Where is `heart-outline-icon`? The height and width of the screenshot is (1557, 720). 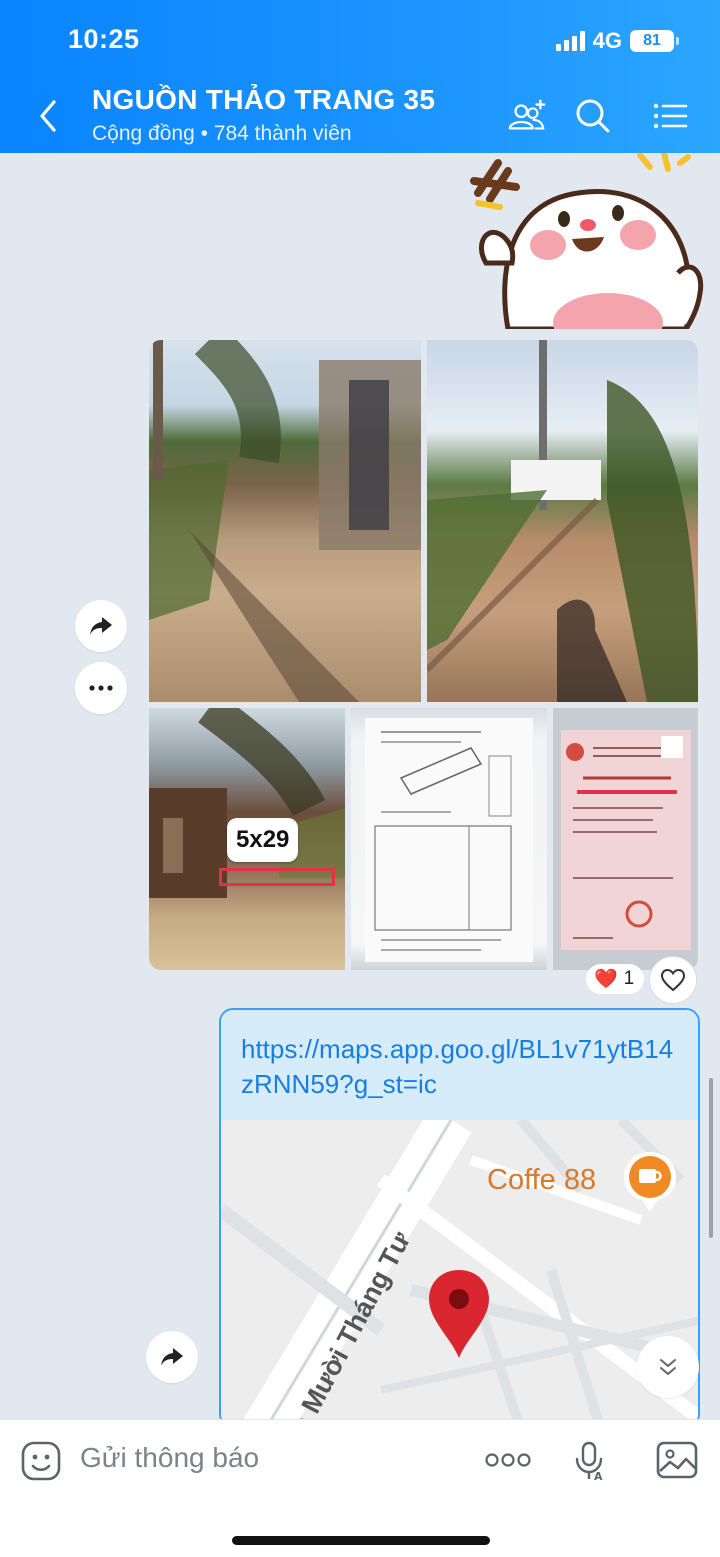
heart-outline-icon is located at coordinates (673, 980).